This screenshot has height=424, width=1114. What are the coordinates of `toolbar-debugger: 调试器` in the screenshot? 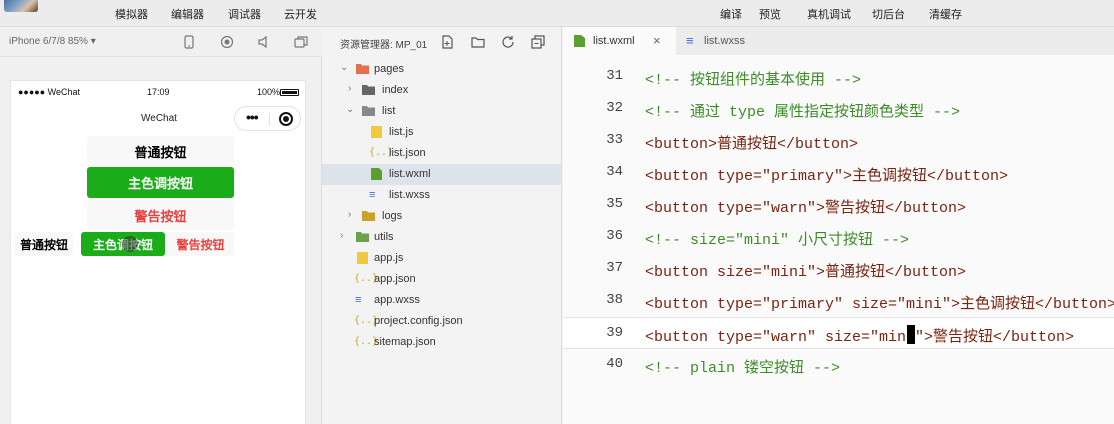 It's located at (244, 14).